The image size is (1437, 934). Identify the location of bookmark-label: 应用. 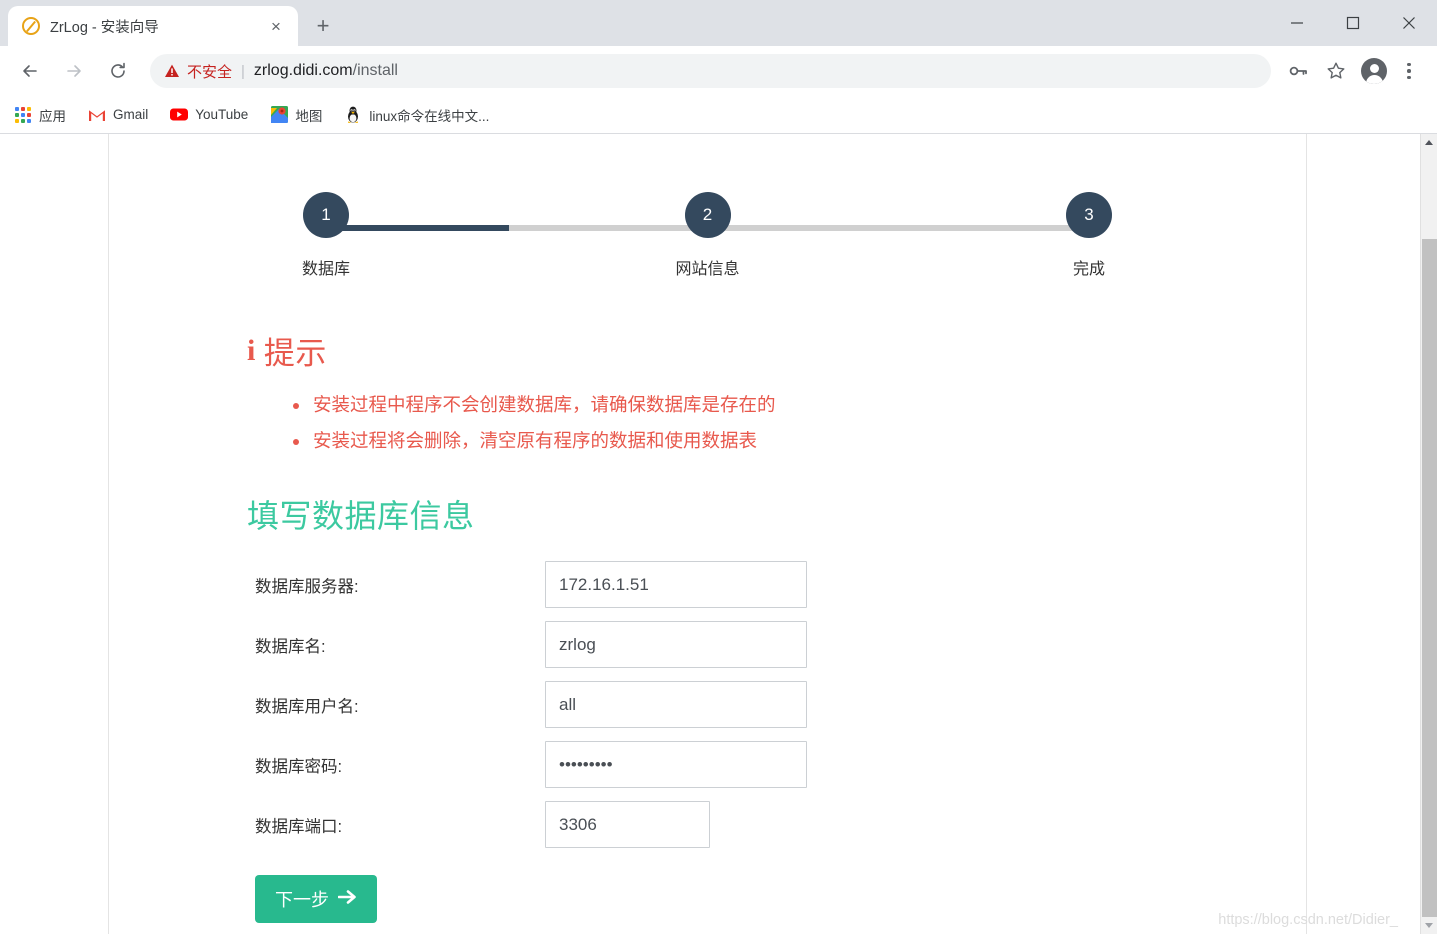
(52, 116).